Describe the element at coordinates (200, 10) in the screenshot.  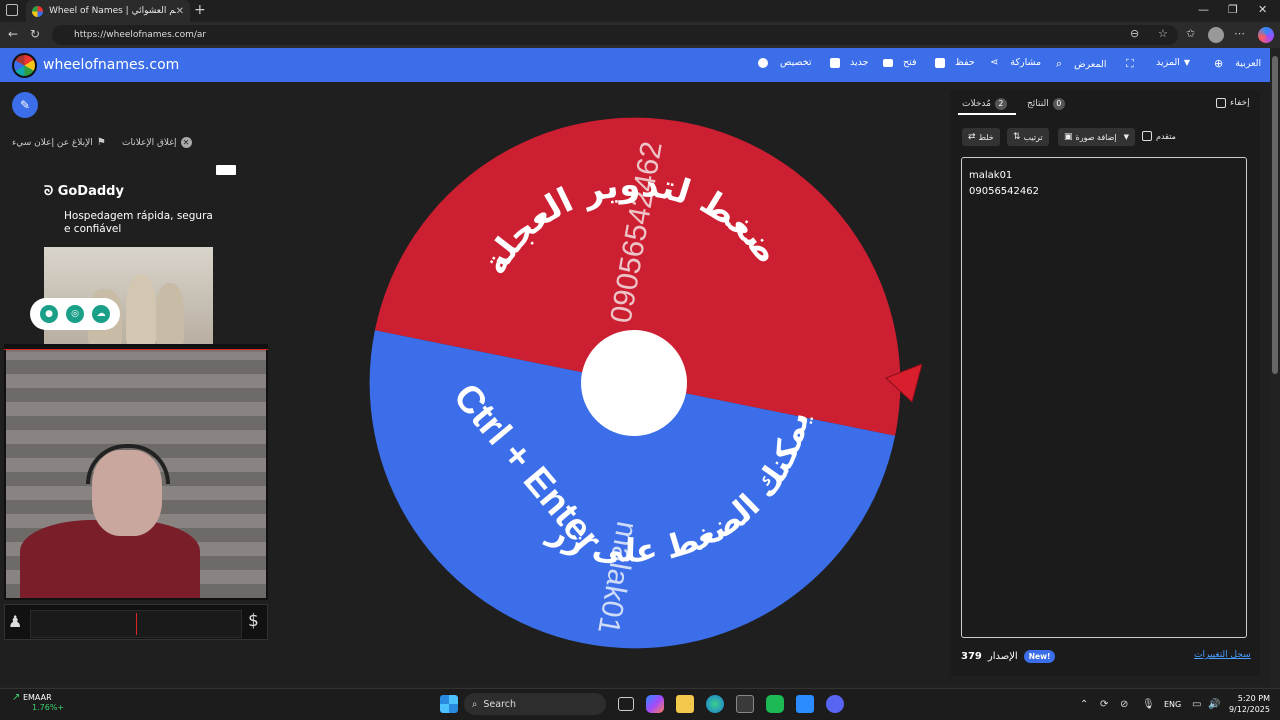
I see `new-tab-icon: +` at that location.